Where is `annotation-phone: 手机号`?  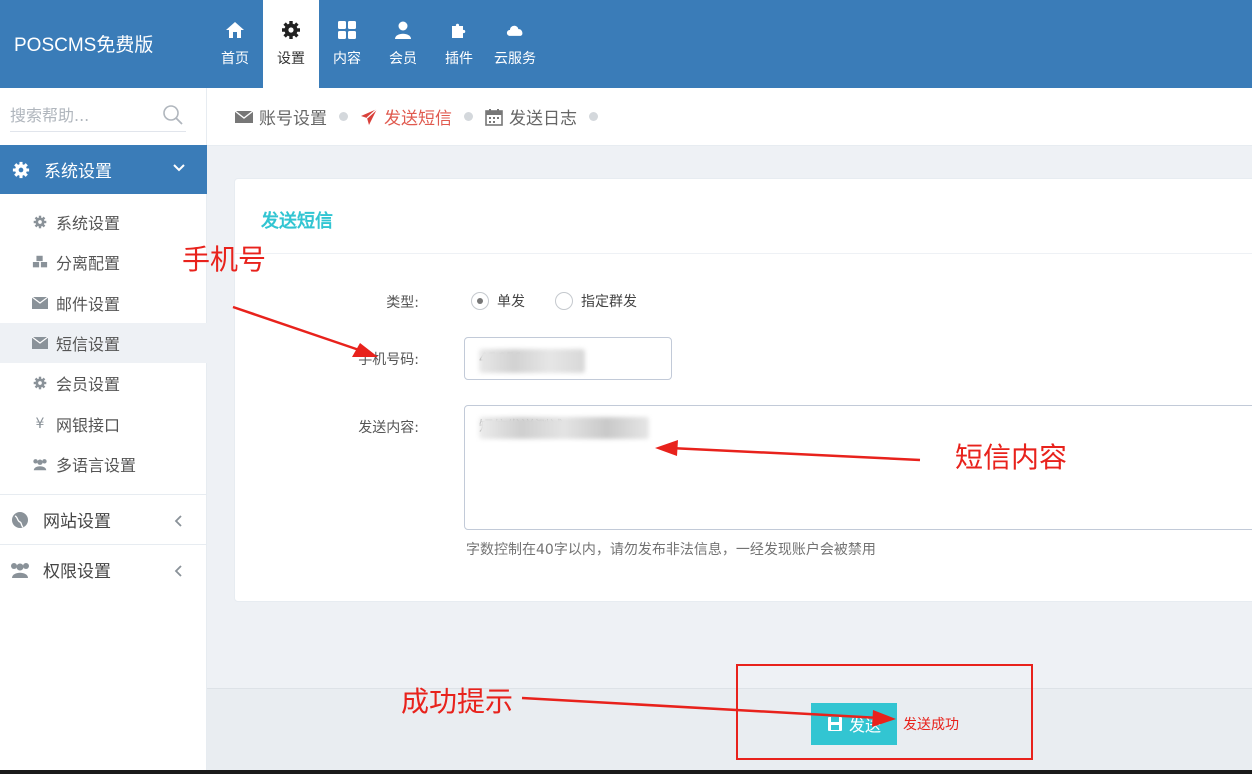 annotation-phone: 手机号 is located at coordinates (224, 259).